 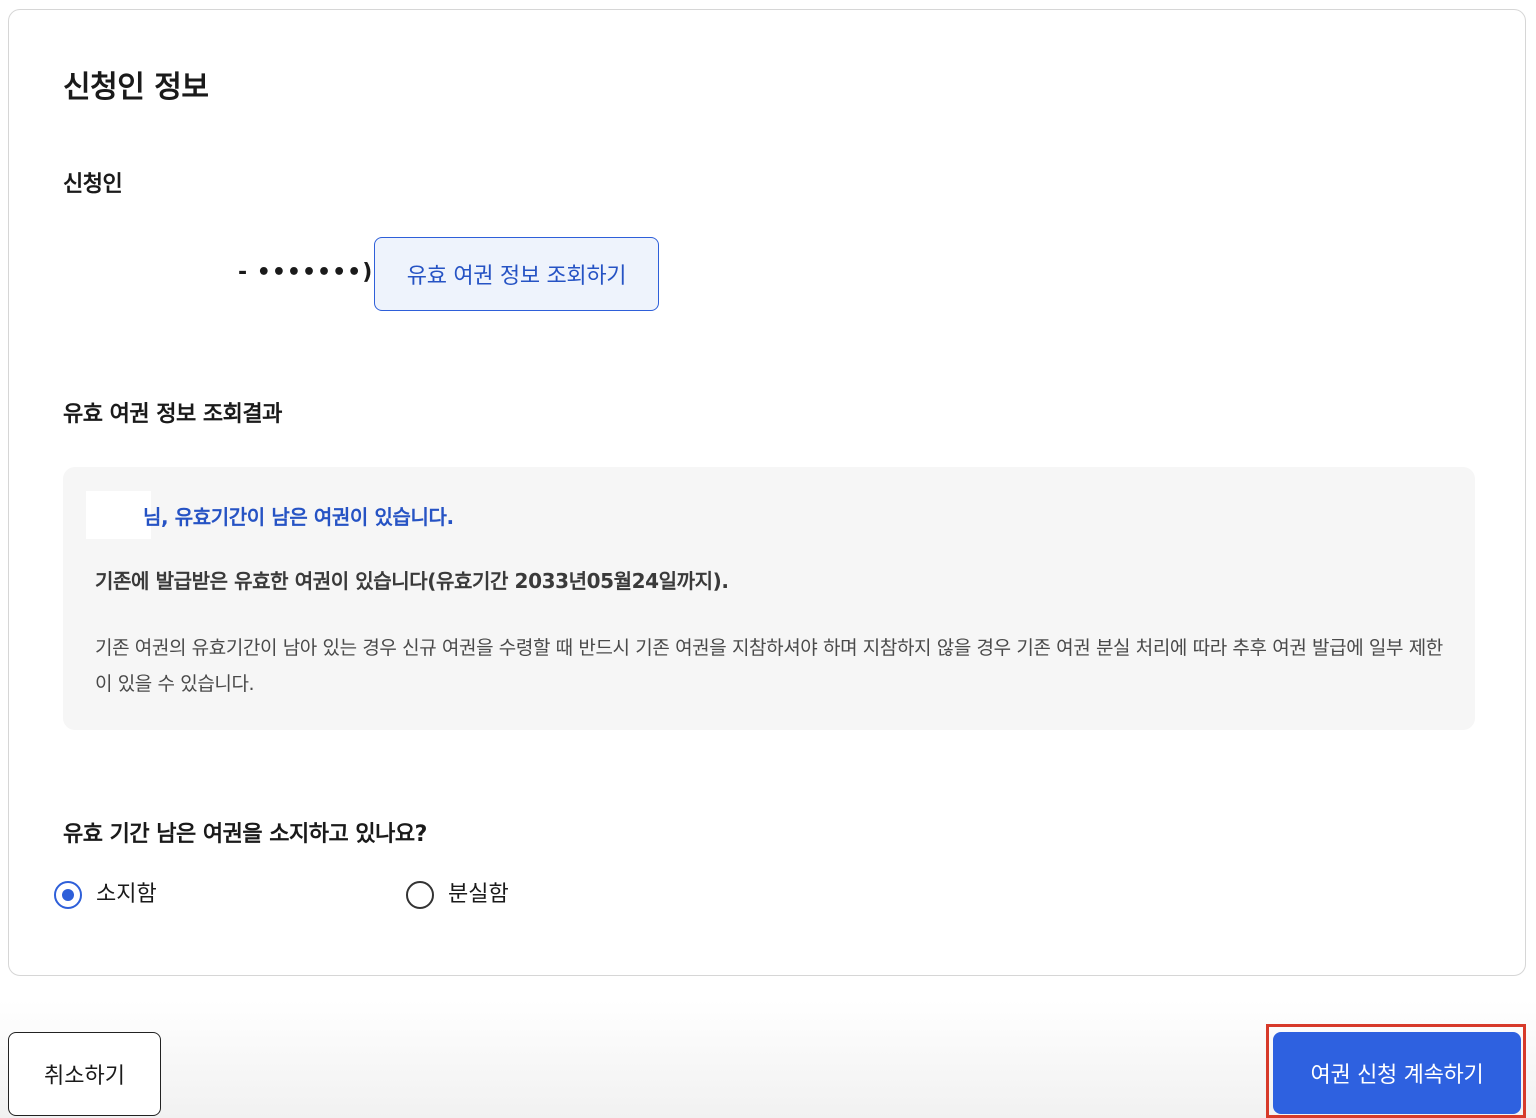 What do you see at coordinates (172, 414) in the screenshot?
I see `lookup-result-heading: 유효 여권 정보 조회결과` at bounding box center [172, 414].